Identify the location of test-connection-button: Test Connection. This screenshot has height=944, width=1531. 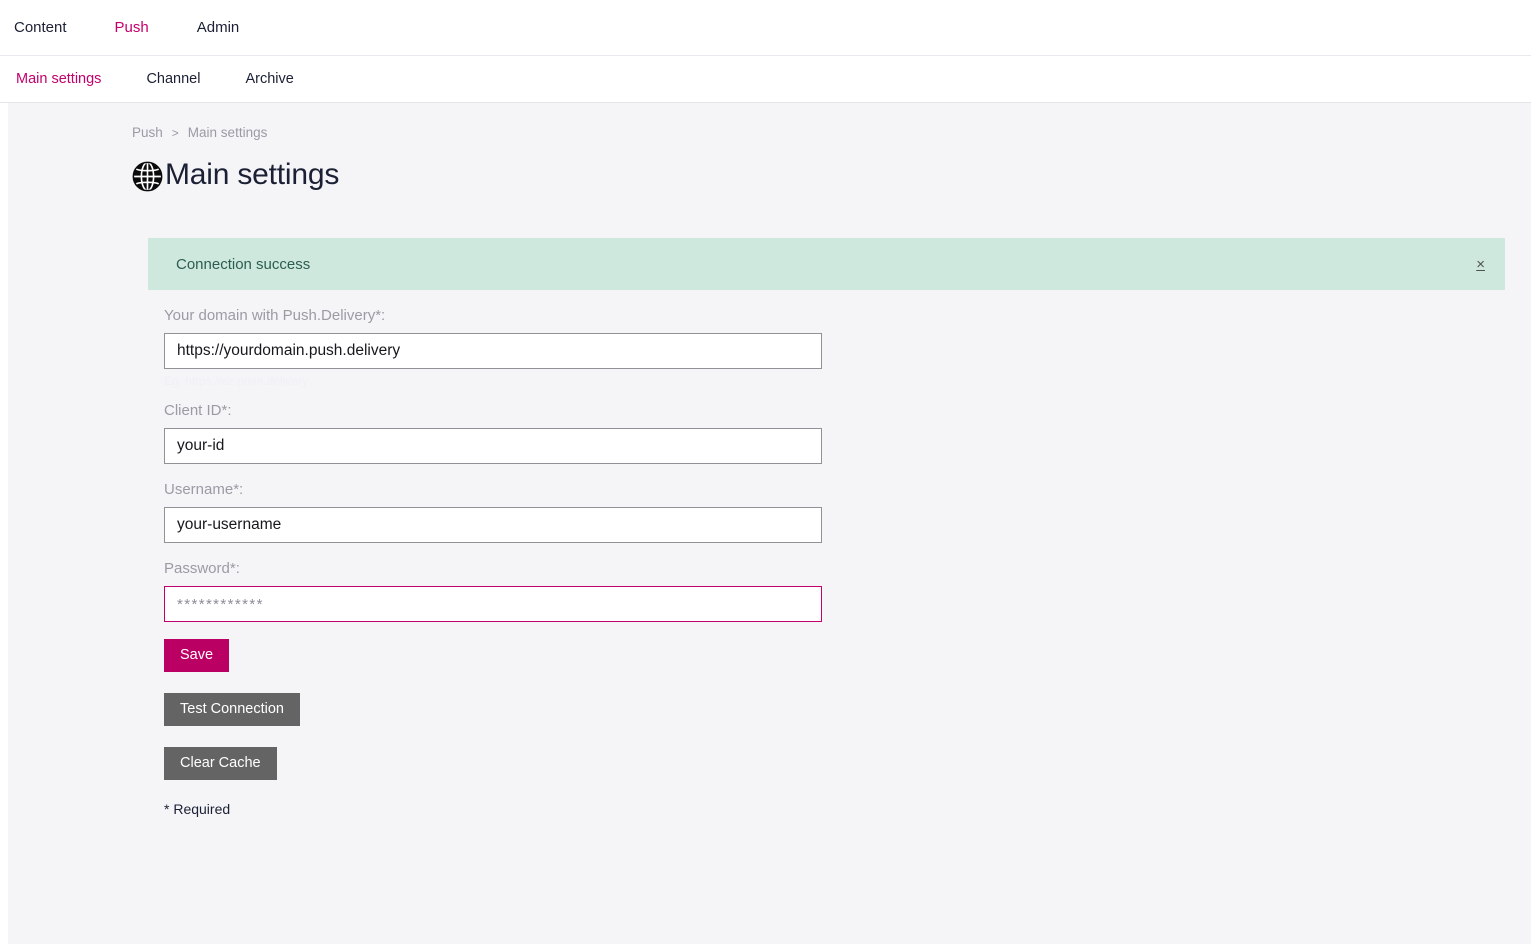
(232, 709).